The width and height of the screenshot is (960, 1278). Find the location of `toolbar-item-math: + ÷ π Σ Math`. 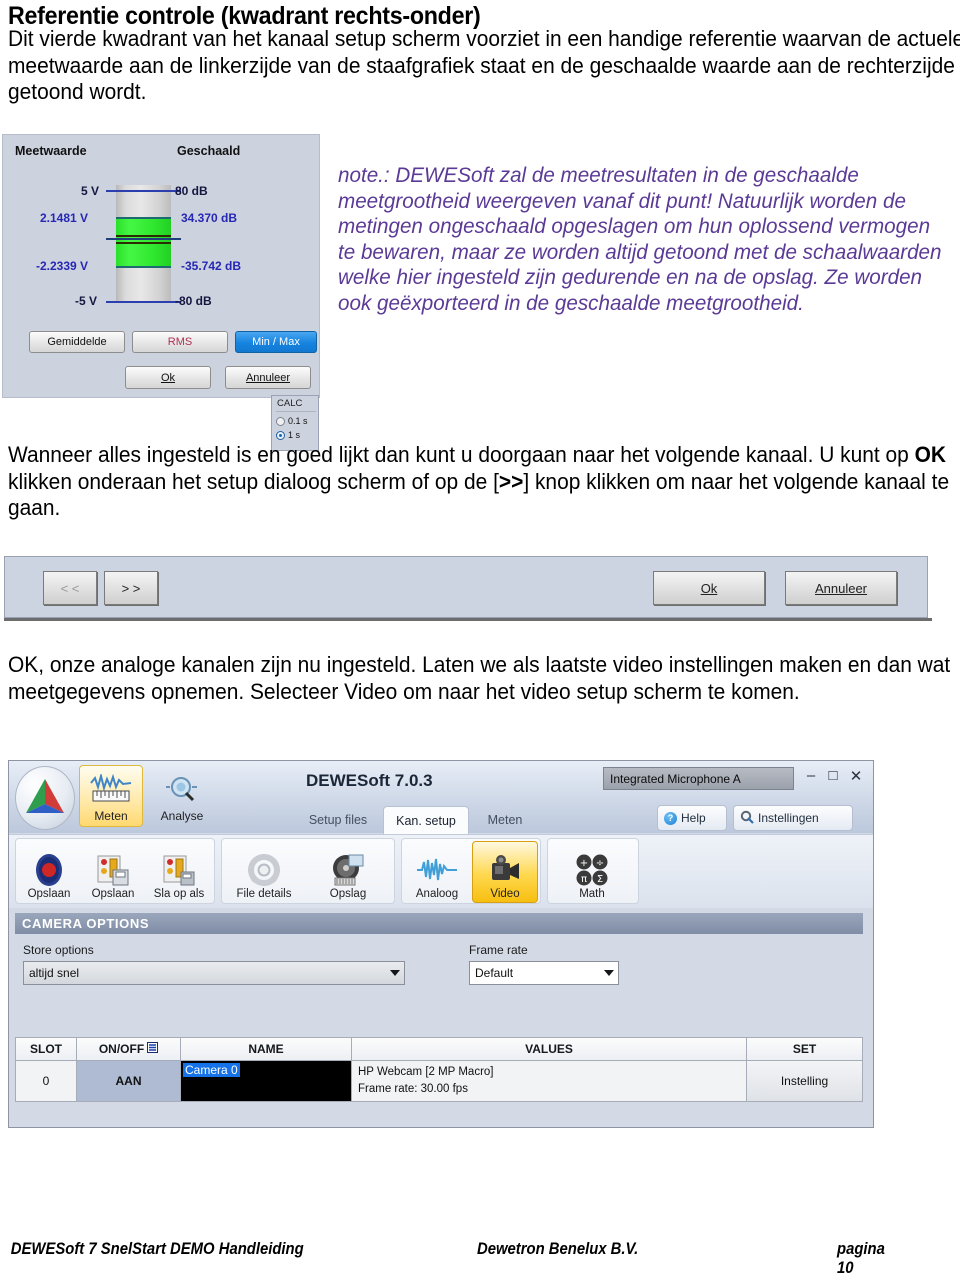

toolbar-item-math: + ÷ π Σ Math is located at coordinates (592, 872).